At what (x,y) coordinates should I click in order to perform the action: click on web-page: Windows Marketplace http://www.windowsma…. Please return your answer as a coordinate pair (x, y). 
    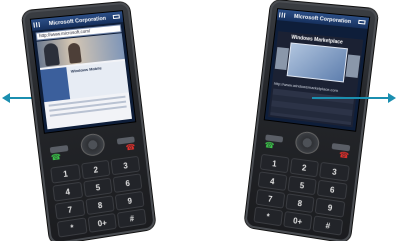
    Looking at the image, I should click on (315, 79).